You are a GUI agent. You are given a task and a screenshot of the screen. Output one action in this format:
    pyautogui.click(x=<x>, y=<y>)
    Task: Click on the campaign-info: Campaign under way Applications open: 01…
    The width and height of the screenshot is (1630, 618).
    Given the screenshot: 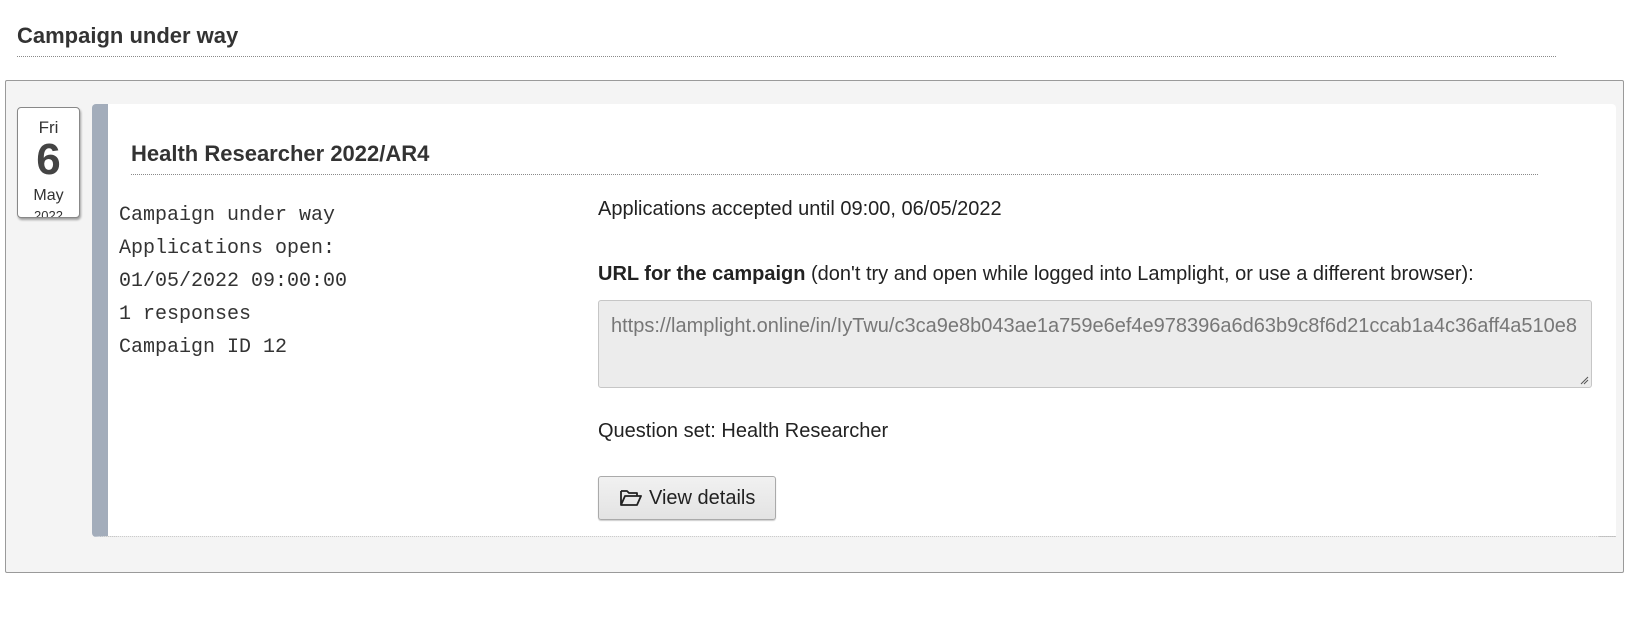 What is the action you would take?
    pyautogui.click(x=233, y=281)
    